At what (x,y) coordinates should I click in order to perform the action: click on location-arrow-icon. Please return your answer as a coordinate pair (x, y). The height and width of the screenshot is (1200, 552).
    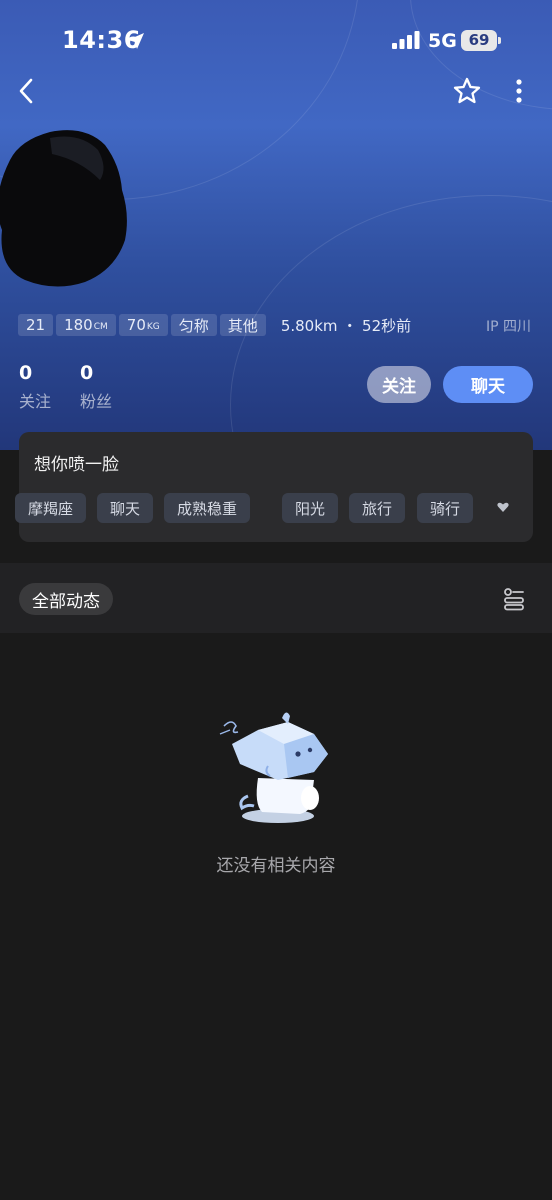
    Looking at the image, I should click on (136, 41).